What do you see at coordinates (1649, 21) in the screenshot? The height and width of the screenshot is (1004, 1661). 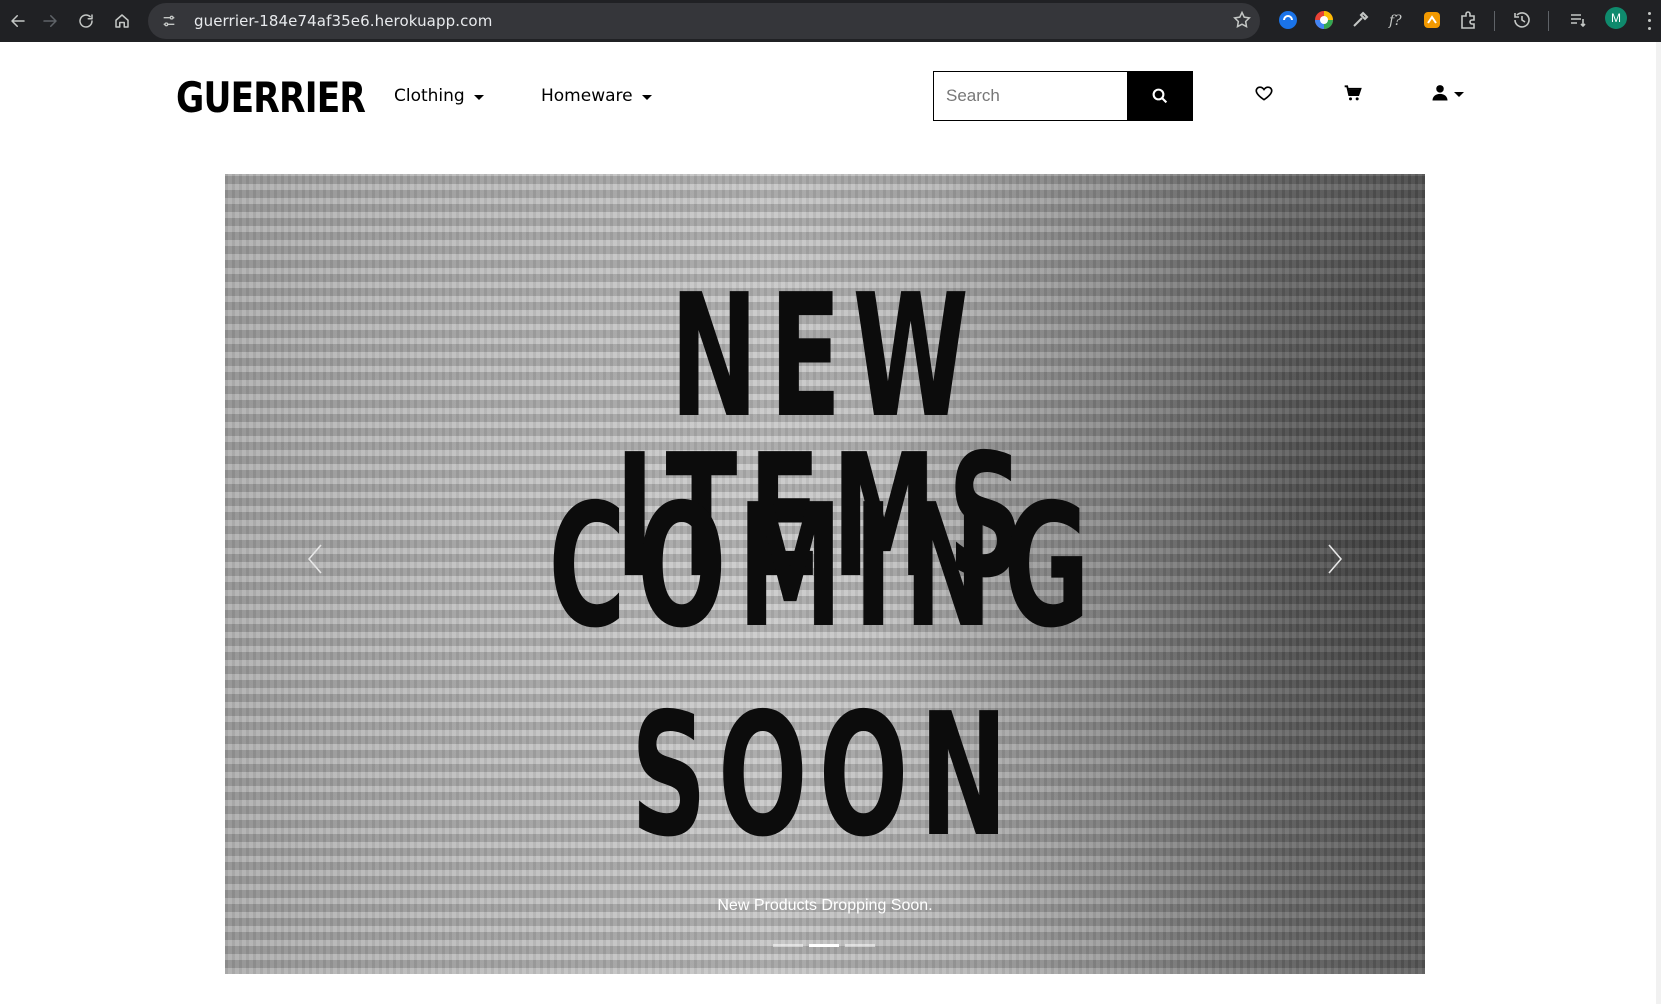 I see `browser-menu-icon` at bounding box center [1649, 21].